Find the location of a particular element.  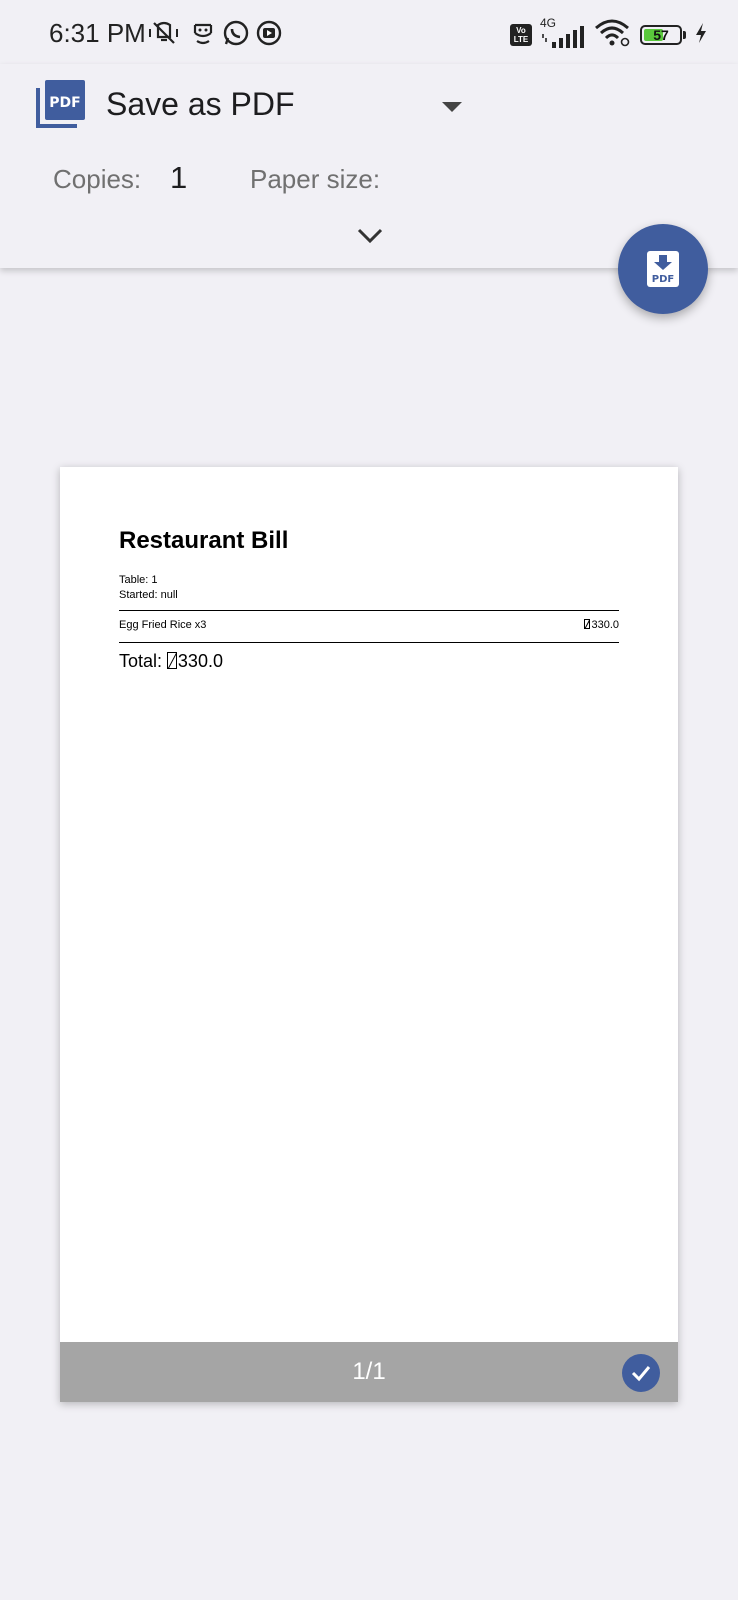

bill-item-name: Egg Fried Rice x3 is located at coordinates (163, 625).